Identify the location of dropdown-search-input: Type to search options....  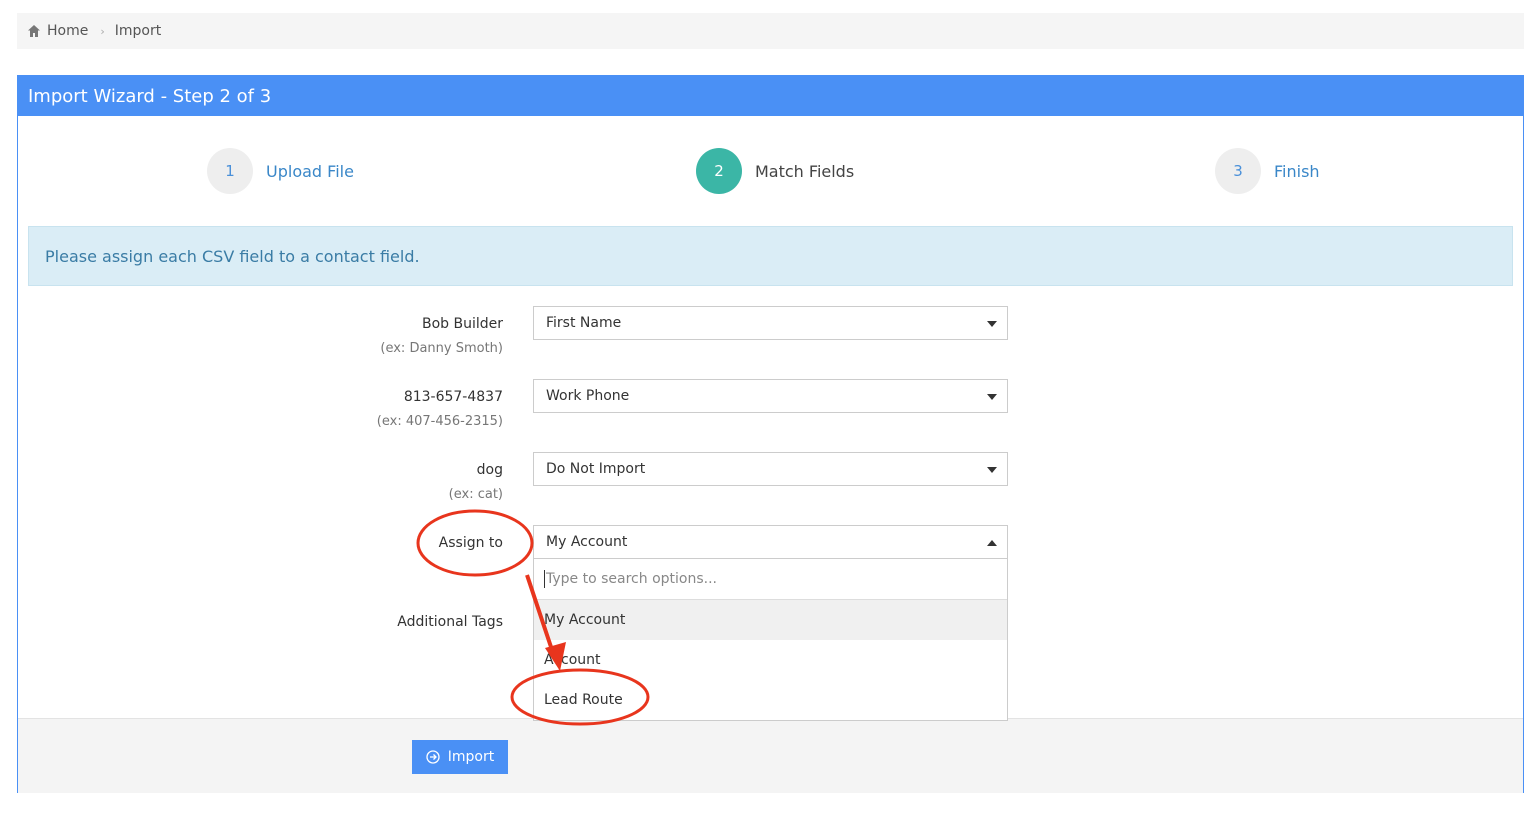
(770, 579).